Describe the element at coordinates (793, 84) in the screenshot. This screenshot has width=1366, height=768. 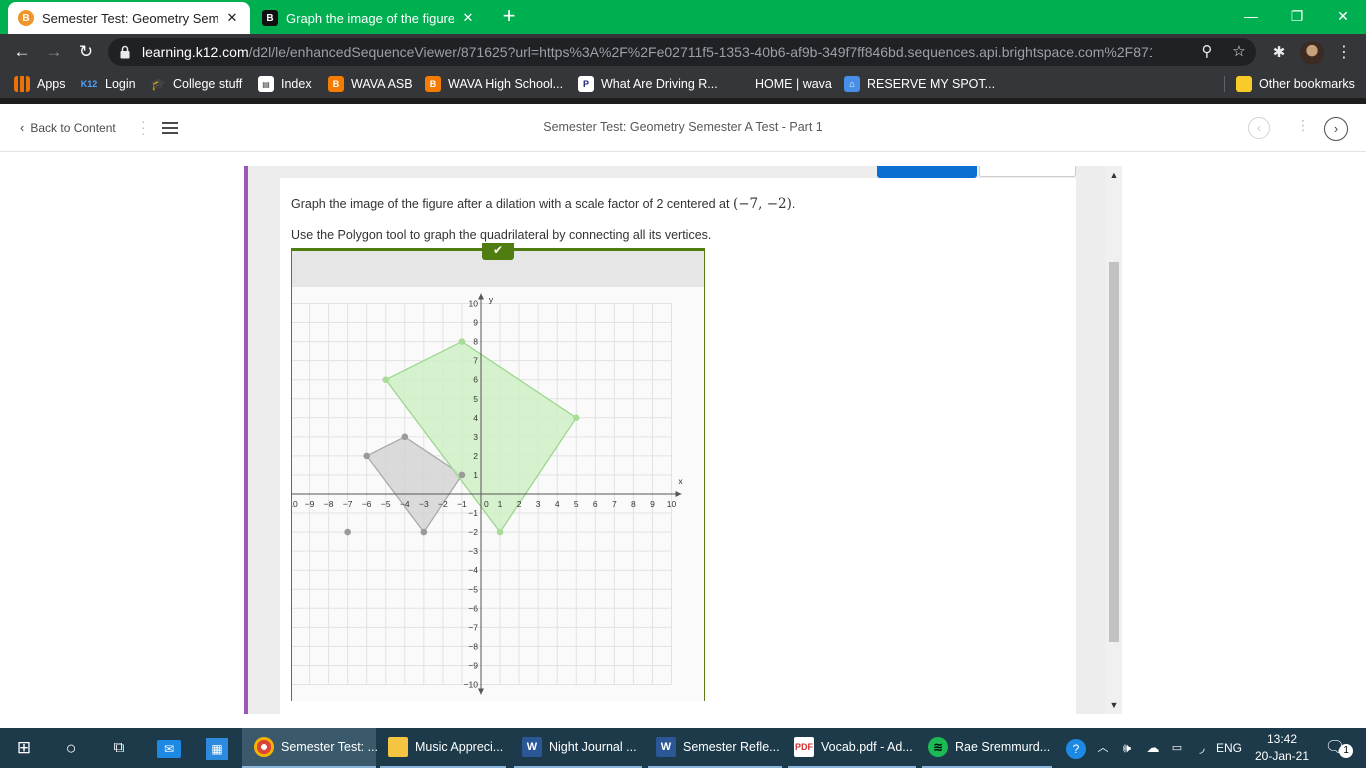
I see `bookmark-label: HOME | wava` at that location.